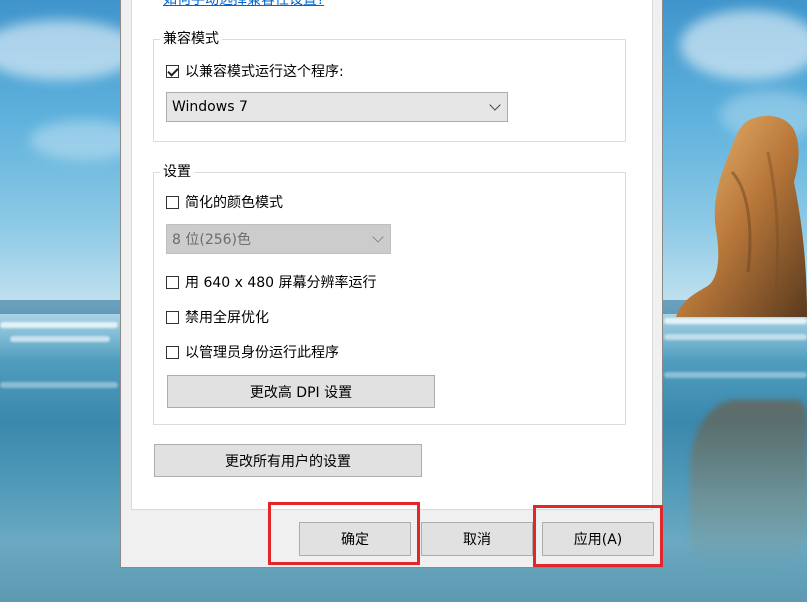 The image size is (807, 602). What do you see at coordinates (210, 107) in the screenshot?
I see `compat-os-select-value: Windows 7` at bounding box center [210, 107].